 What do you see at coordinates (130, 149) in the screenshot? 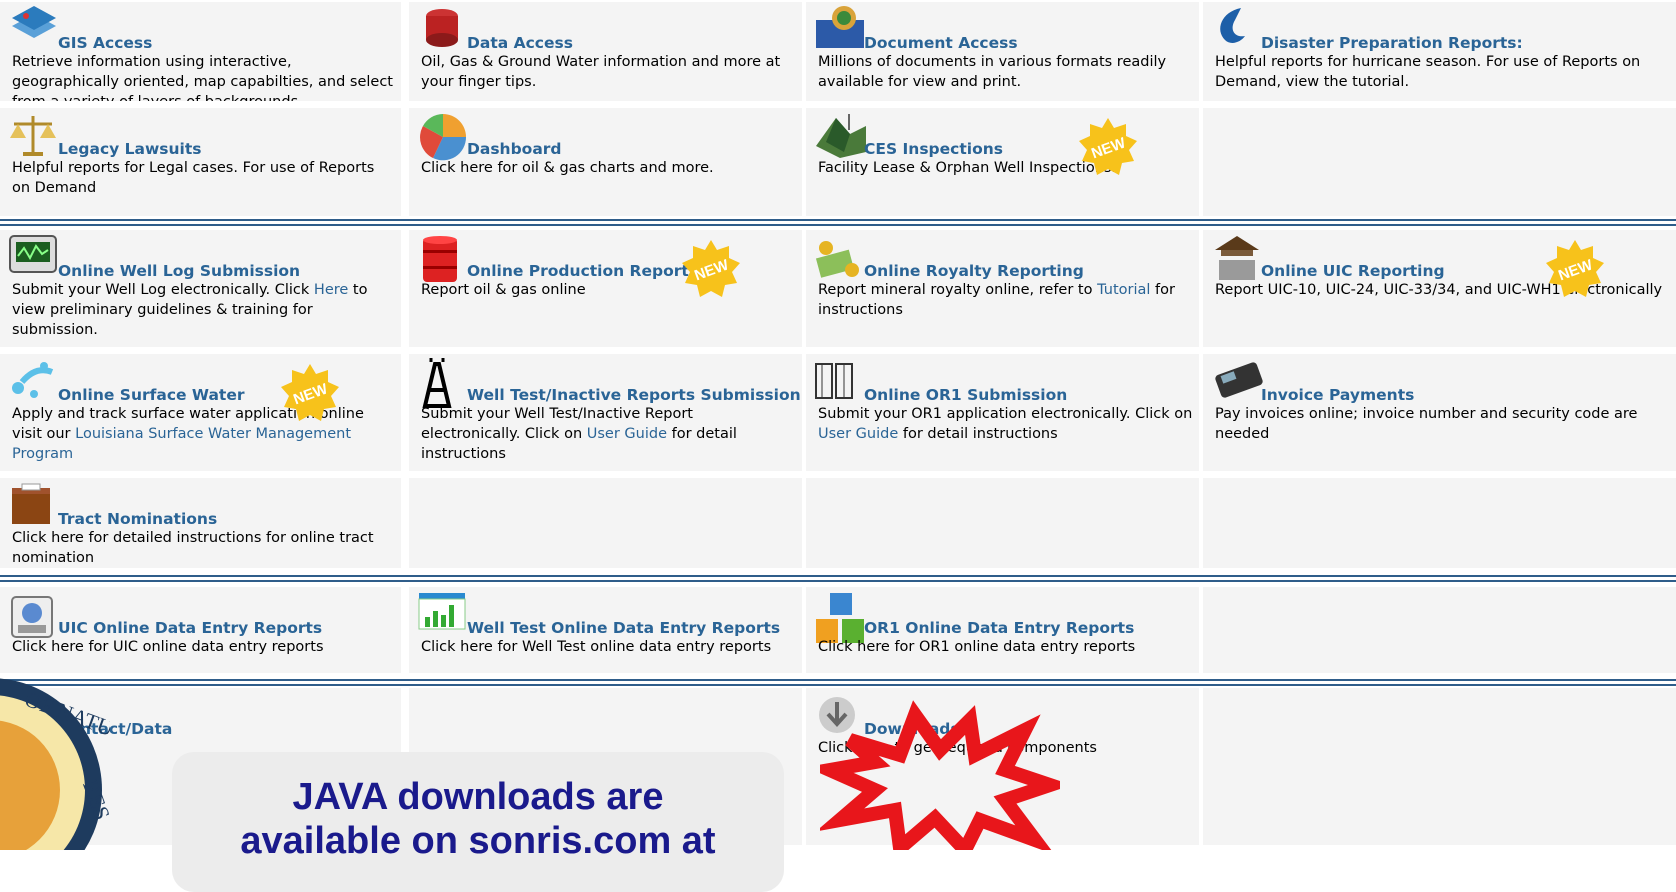
I see `tile-title-link: Legacy Lawsuits` at bounding box center [130, 149].